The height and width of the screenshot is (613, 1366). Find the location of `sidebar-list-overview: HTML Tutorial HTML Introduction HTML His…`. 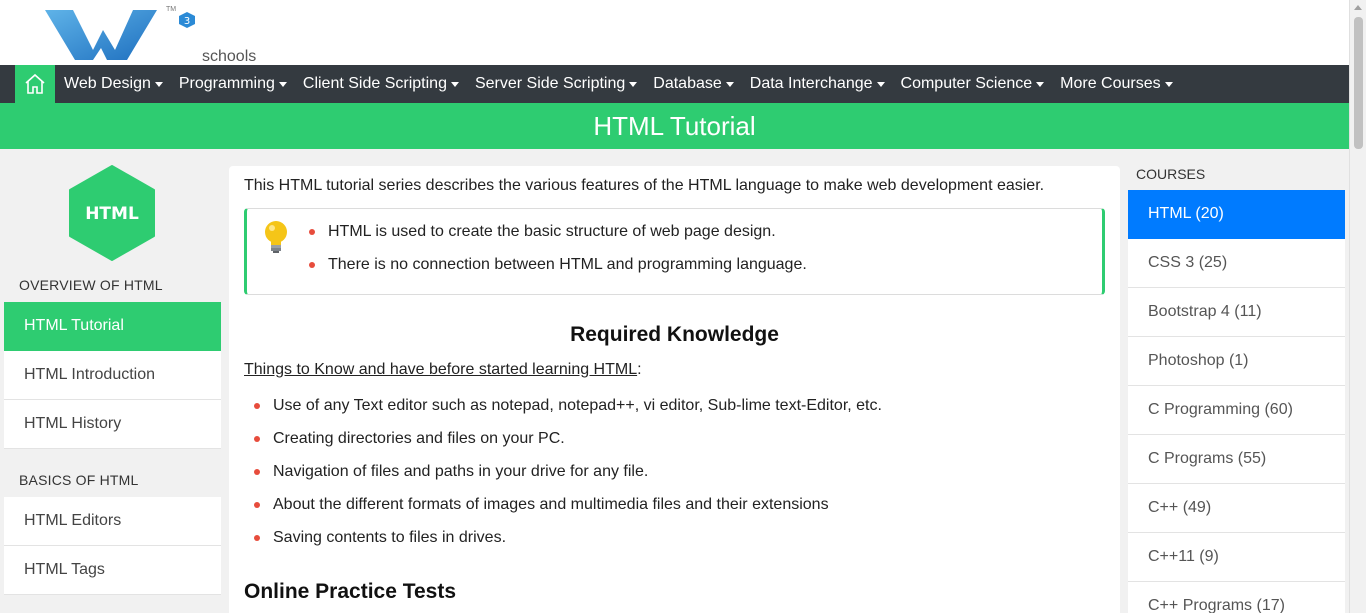

sidebar-list-overview: HTML Tutorial HTML Introduction HTML His… is located at coordinates (112, 375).